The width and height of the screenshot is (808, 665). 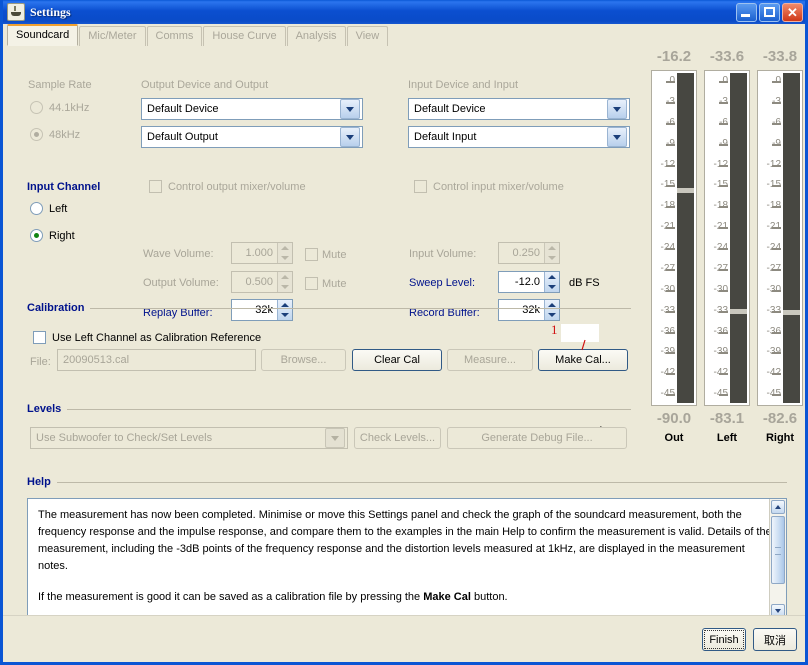 I want to click on input-input-select: Default Input, so click(x=519, y=137).